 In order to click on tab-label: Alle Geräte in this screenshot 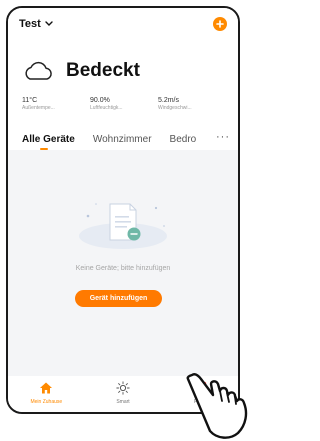, I will do `click(48, 139)`.